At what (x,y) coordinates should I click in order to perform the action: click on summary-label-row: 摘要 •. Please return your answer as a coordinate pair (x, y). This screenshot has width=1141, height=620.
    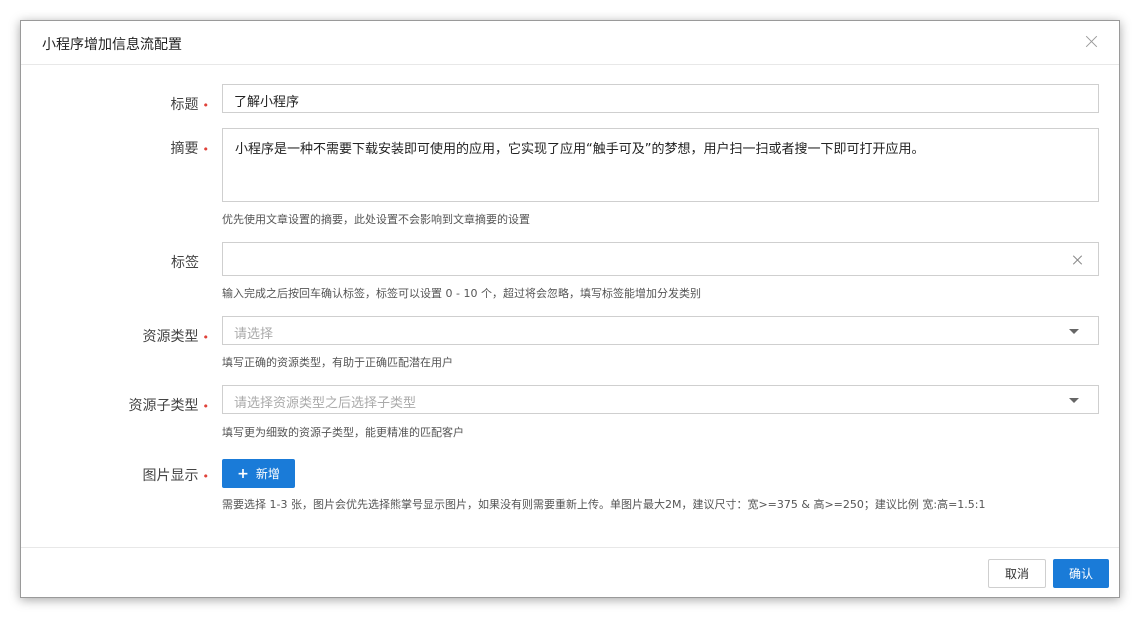
    Looking at the image, I should click on (190, 148).